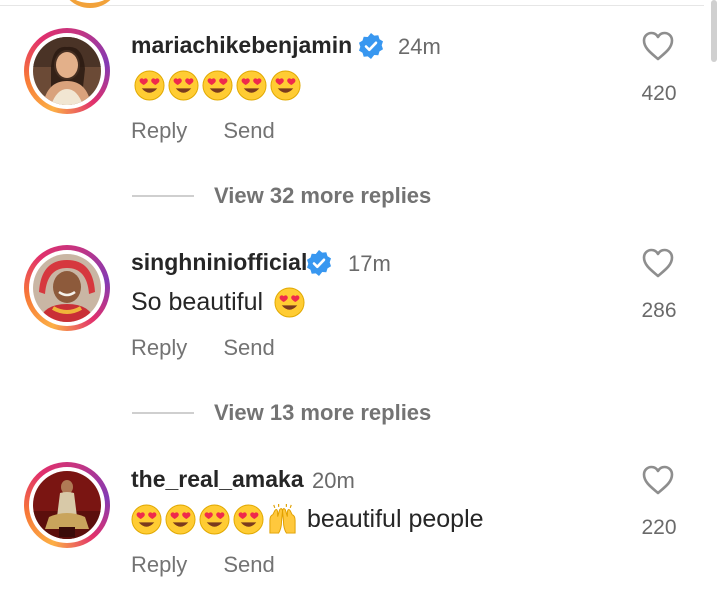  I want to click on view-more-replies-label: View 13 more replies, so click(323, 412).